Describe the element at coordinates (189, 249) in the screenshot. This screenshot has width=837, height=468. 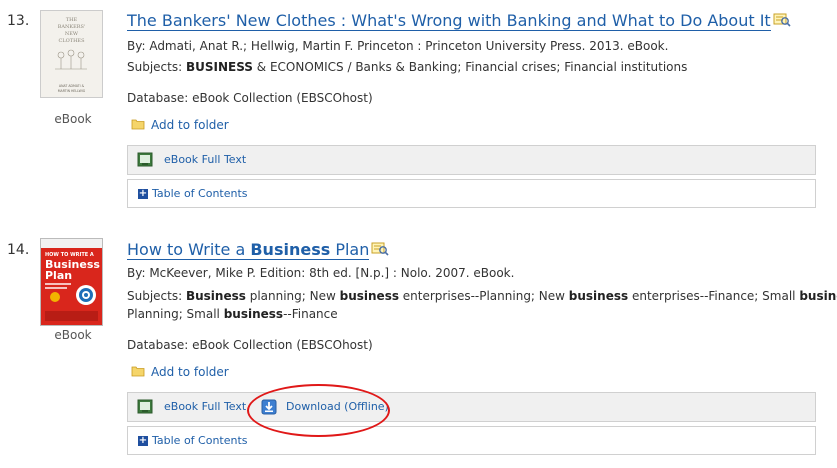
I see `title-part: How to Write a` at that location.